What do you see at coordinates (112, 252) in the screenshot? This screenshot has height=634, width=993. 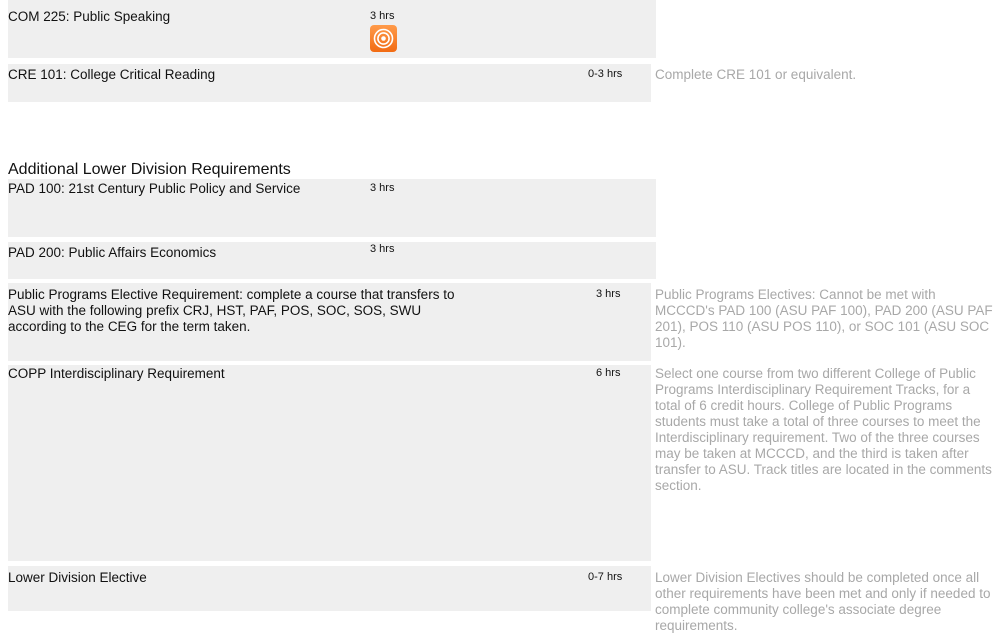 I see `course-name: PAD 200: Public Affairs Economics` at bounding box center [112, 252].